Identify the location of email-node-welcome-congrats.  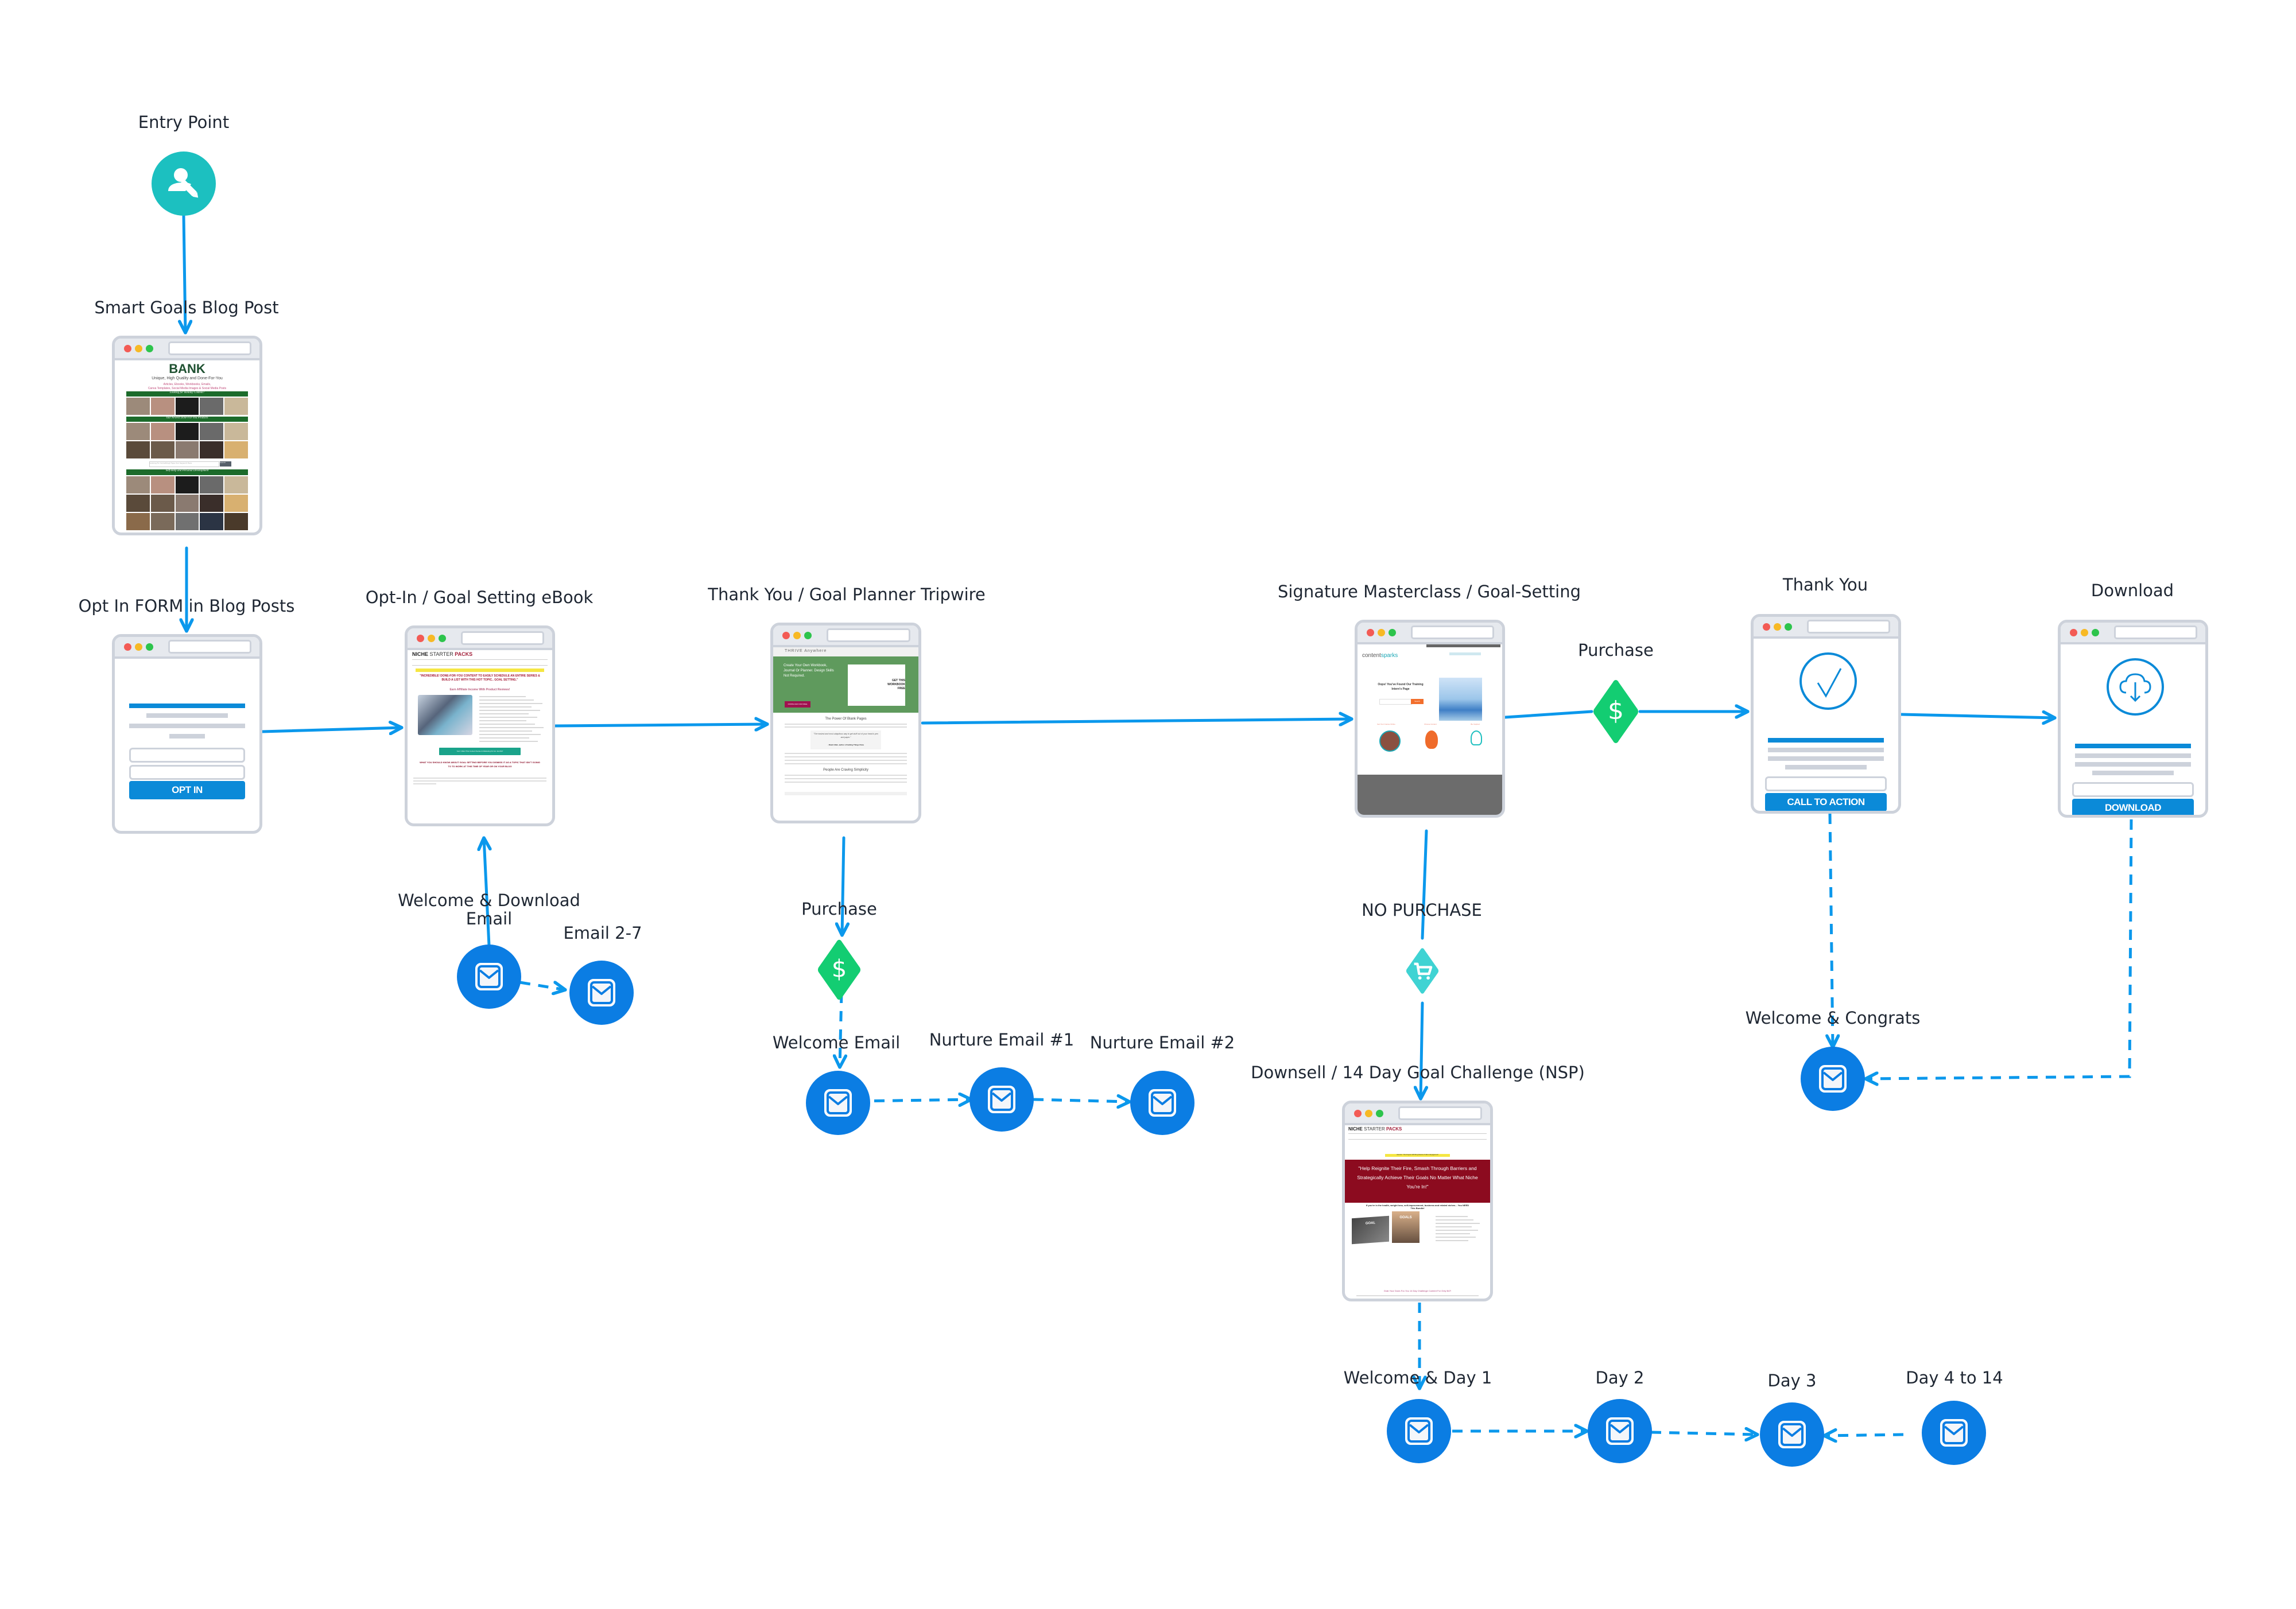
(1833, 1079).